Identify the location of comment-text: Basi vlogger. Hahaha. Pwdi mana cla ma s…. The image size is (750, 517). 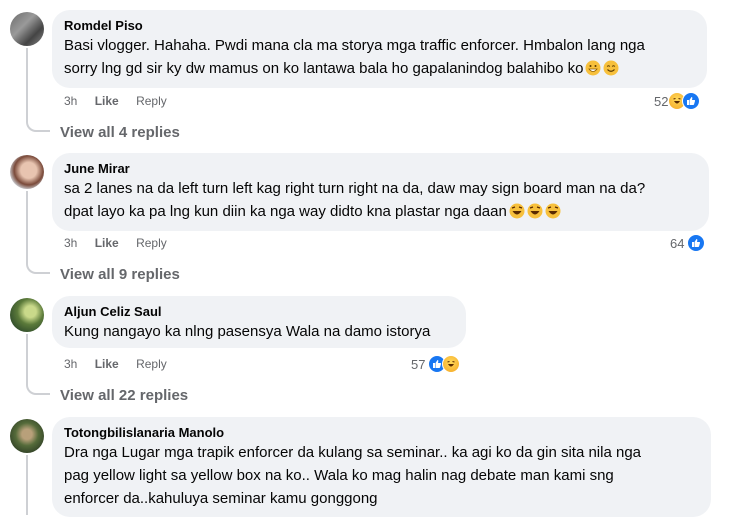
(379, 57).